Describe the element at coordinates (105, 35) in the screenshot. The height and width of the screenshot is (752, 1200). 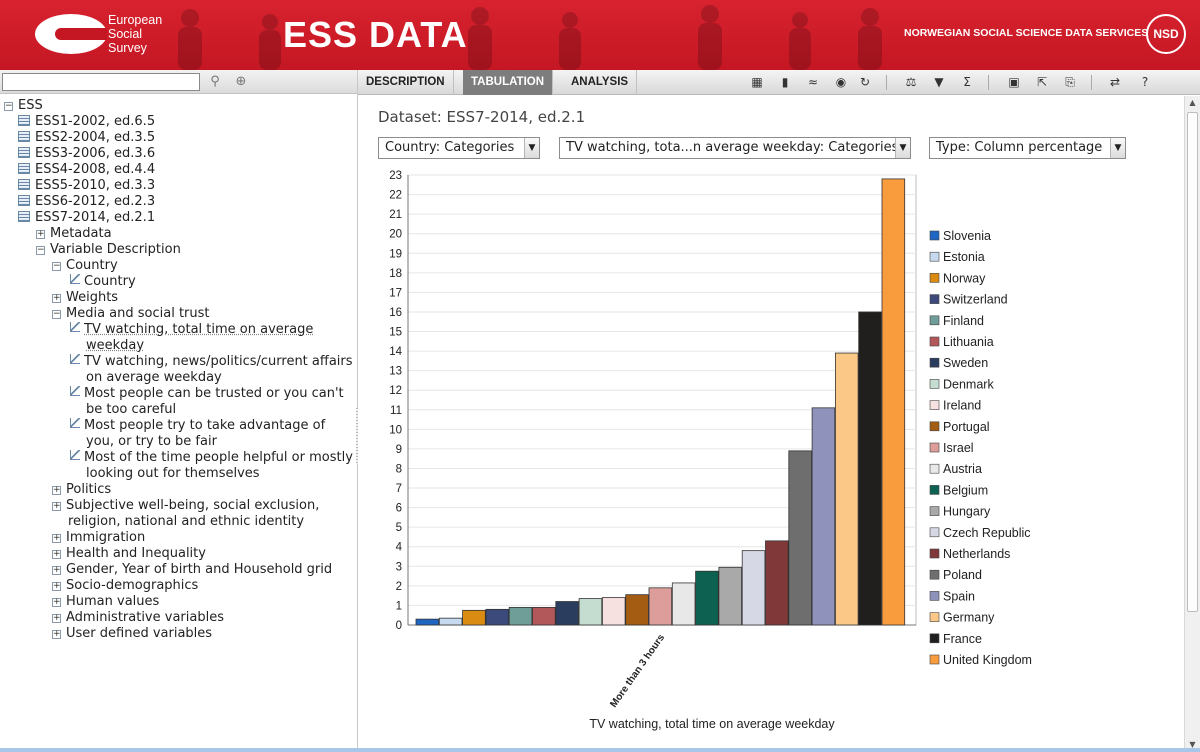
I see `ess-logo: European Social Survey` at that location.